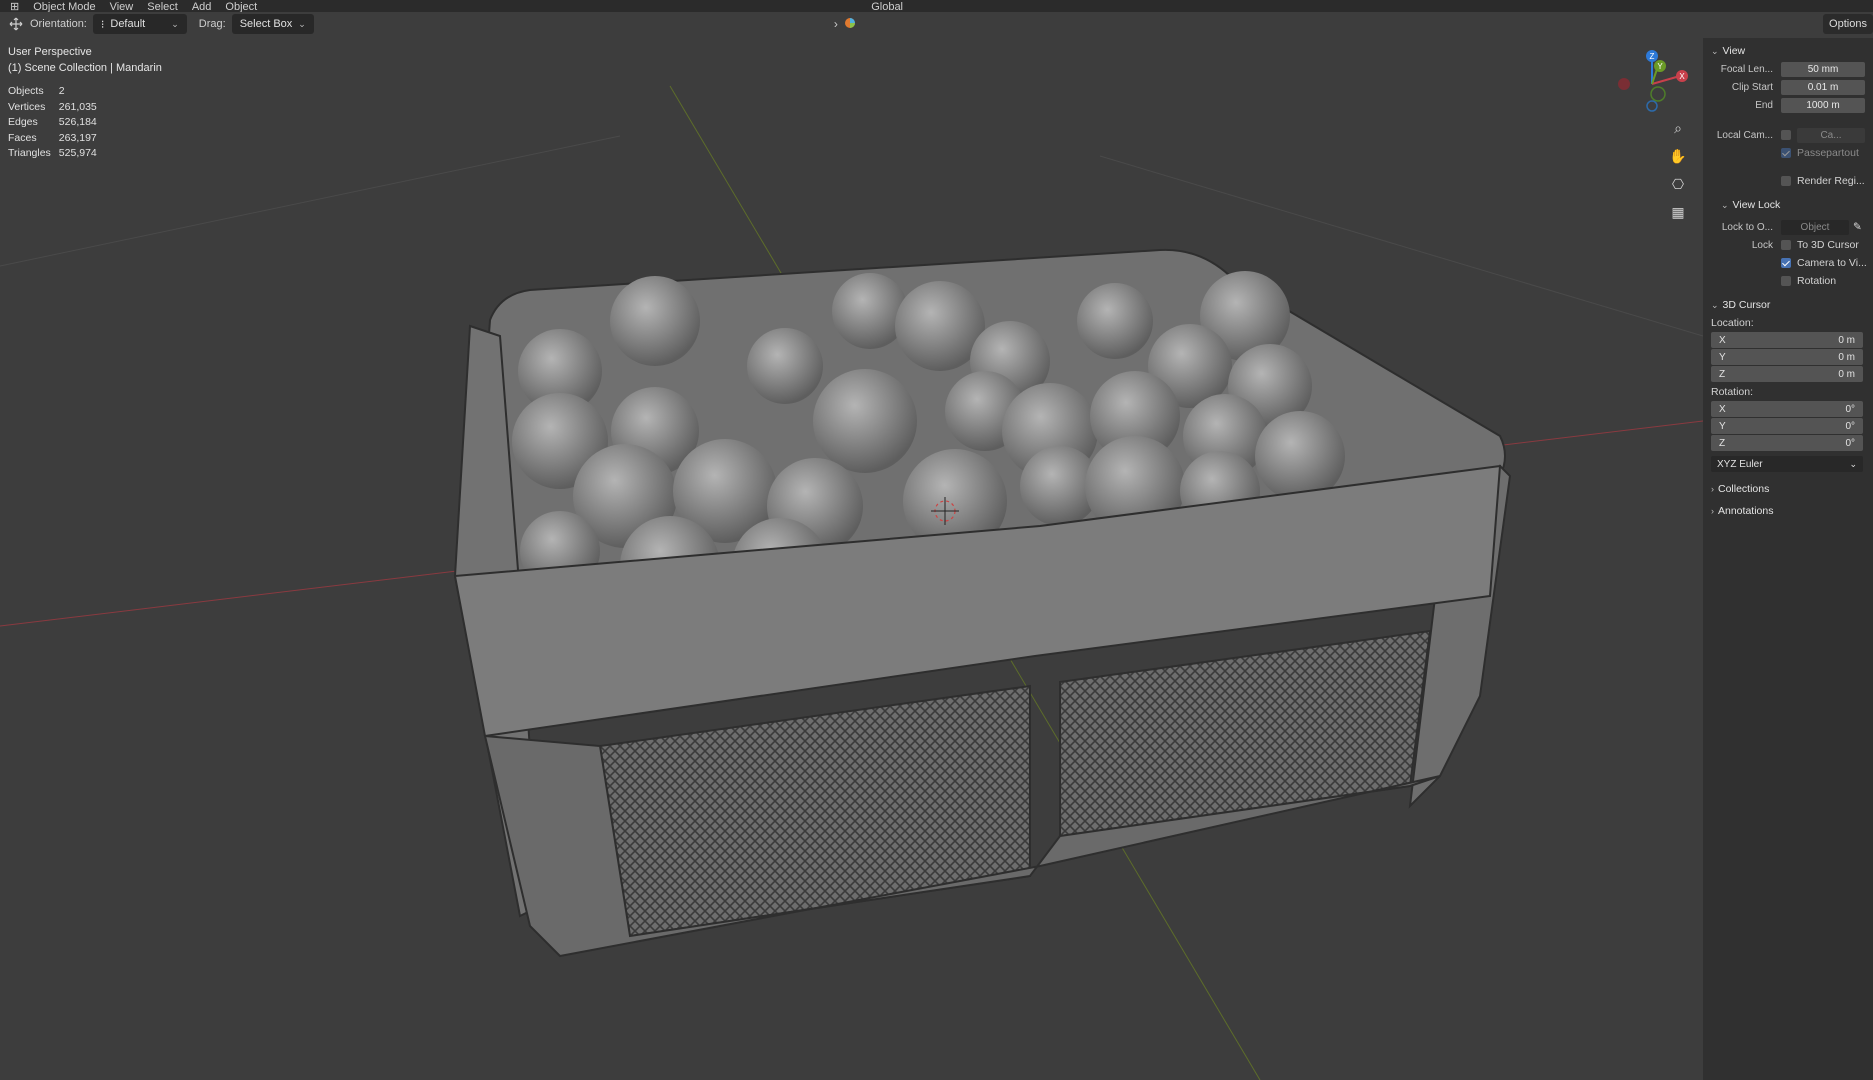 The image size is (1873, 1080). What do you see at coordinates (1734, 51) in the screenshot?
I see `section-title: View` at bounding box center [1734, 51].